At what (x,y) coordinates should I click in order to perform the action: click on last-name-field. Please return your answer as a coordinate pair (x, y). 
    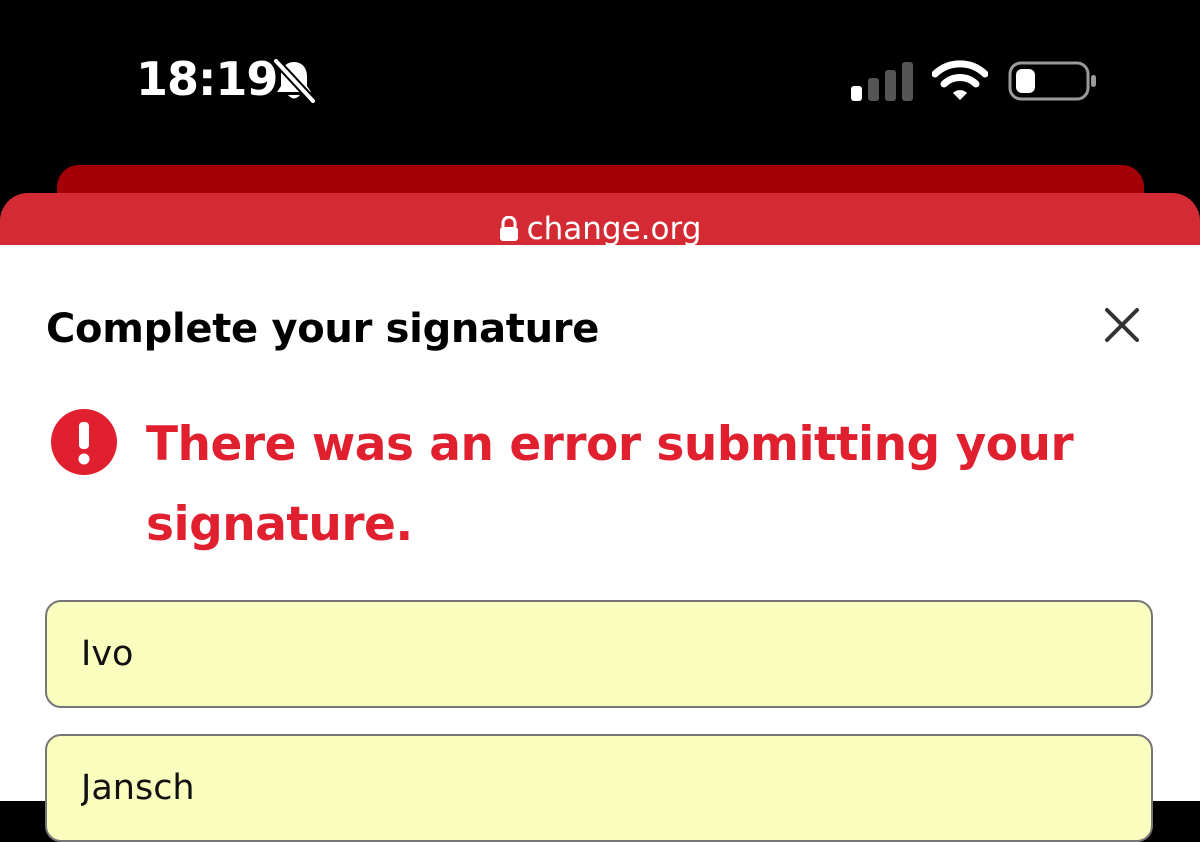
    Looking at the image, I should click on (599, 788).